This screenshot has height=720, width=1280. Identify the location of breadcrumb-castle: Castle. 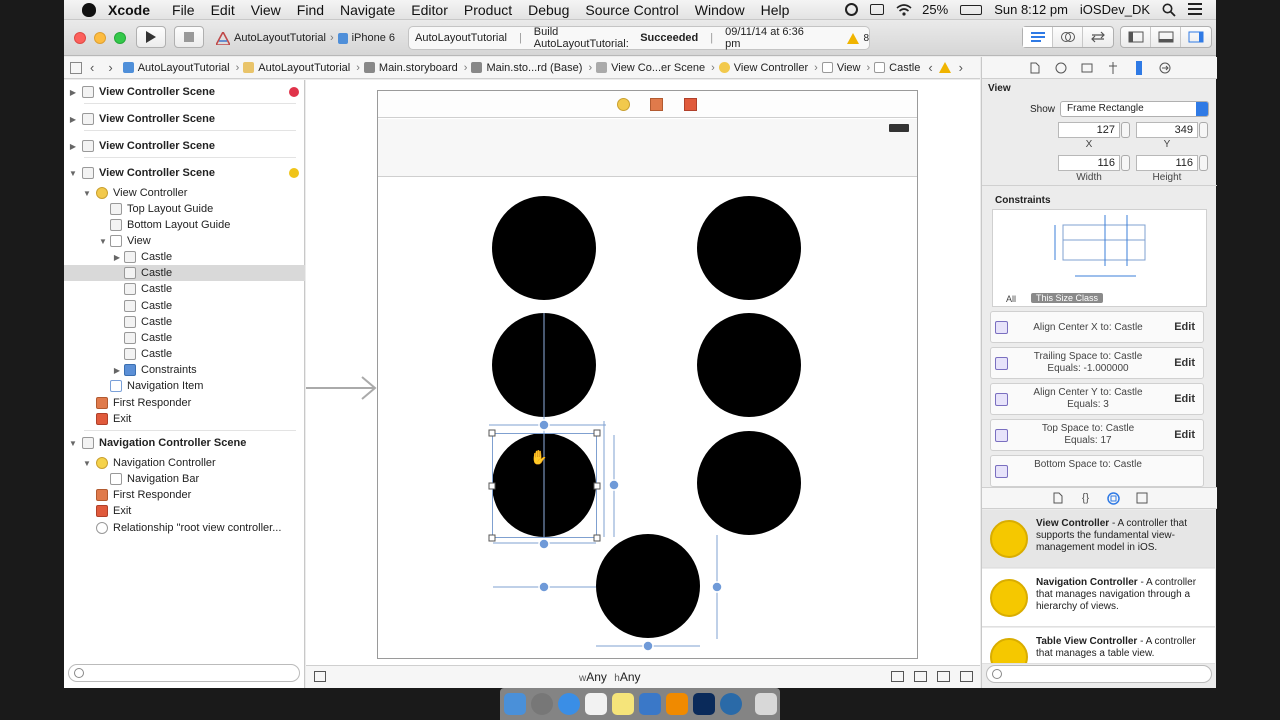
(897, 68).